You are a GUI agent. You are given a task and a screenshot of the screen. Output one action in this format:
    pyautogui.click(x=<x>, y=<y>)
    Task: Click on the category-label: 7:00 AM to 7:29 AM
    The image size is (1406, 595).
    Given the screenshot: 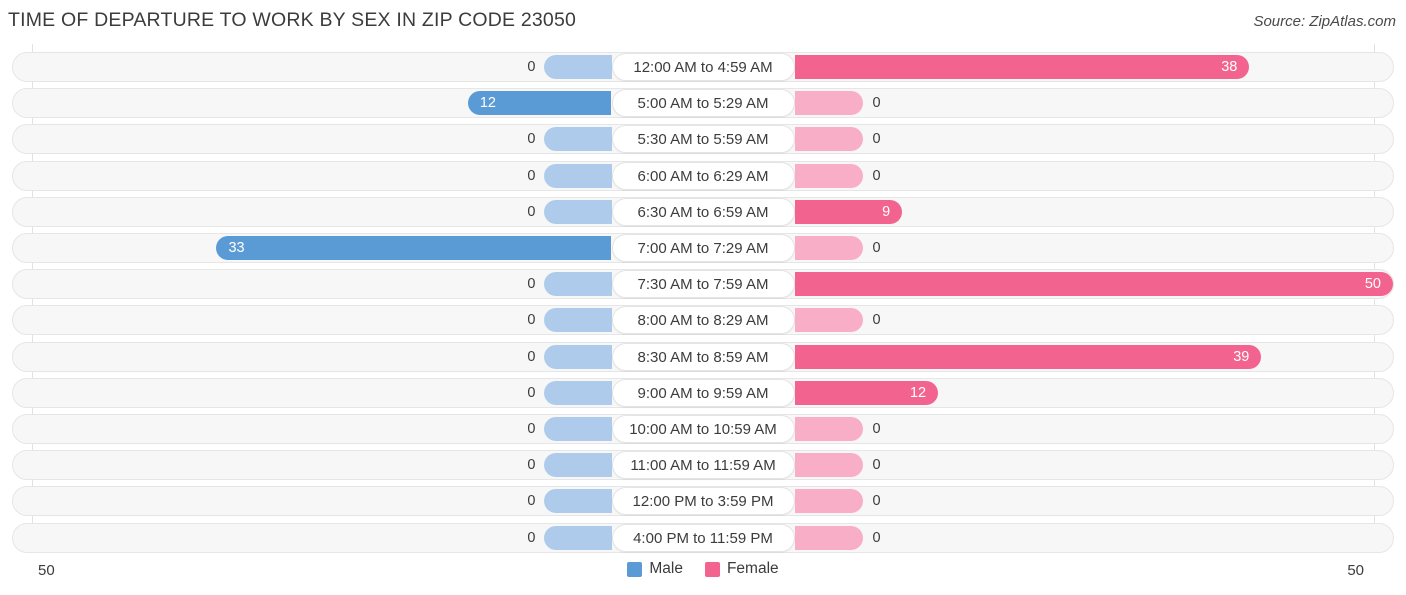 What is the action you would take?
    pyautogui.click(x=703, y=248)
    